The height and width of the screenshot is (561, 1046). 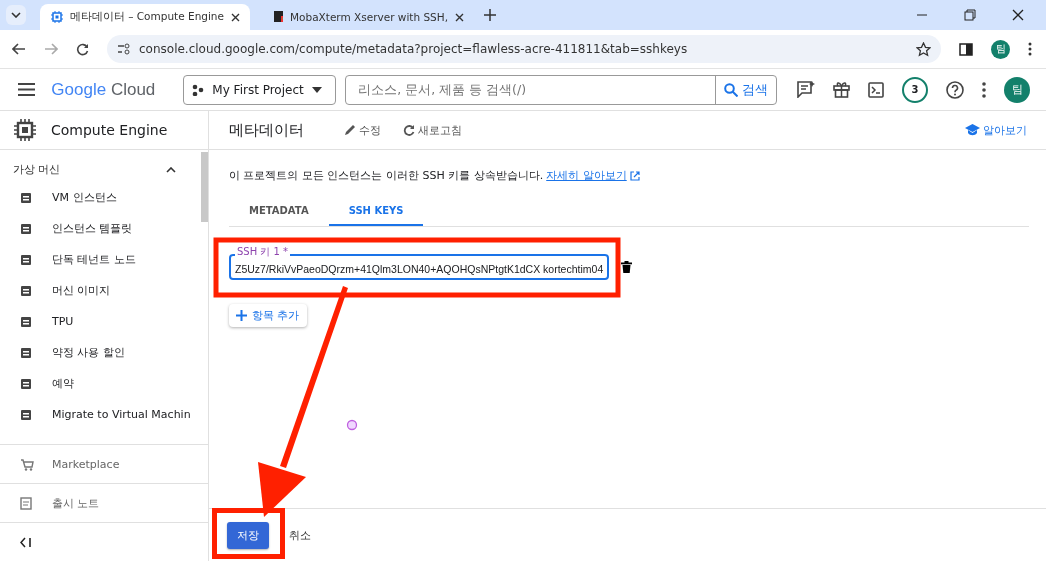 I want to click on section-header: 가상 머신, so click(x=99, y=166).